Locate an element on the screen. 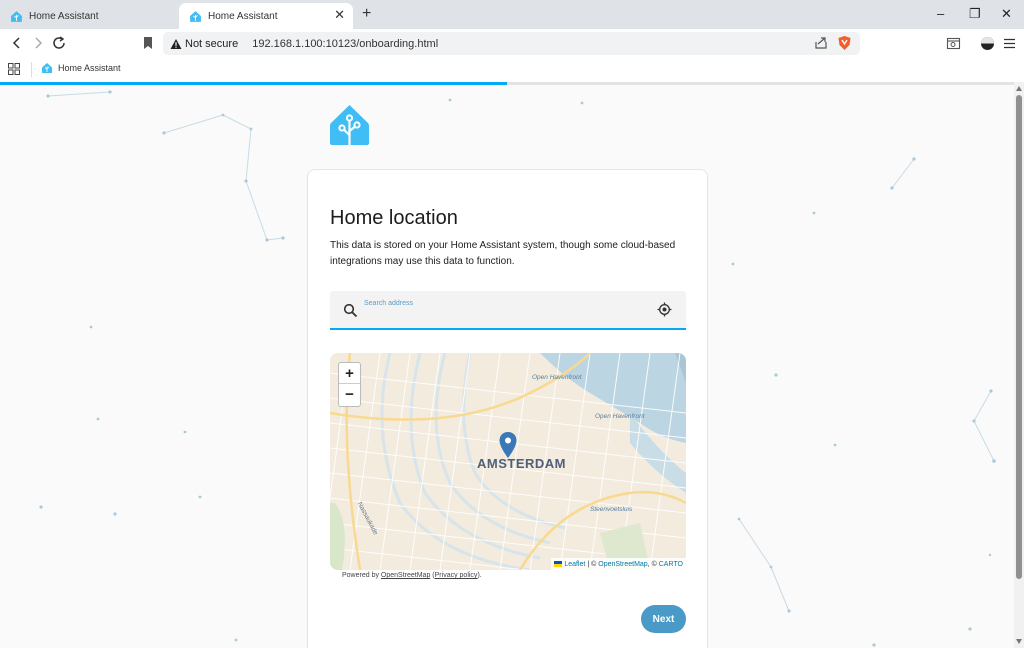 The height and width of the screenshot is (648, 1024). bookmarks-bar: Home Assistant is located at coordinates (512, 70).